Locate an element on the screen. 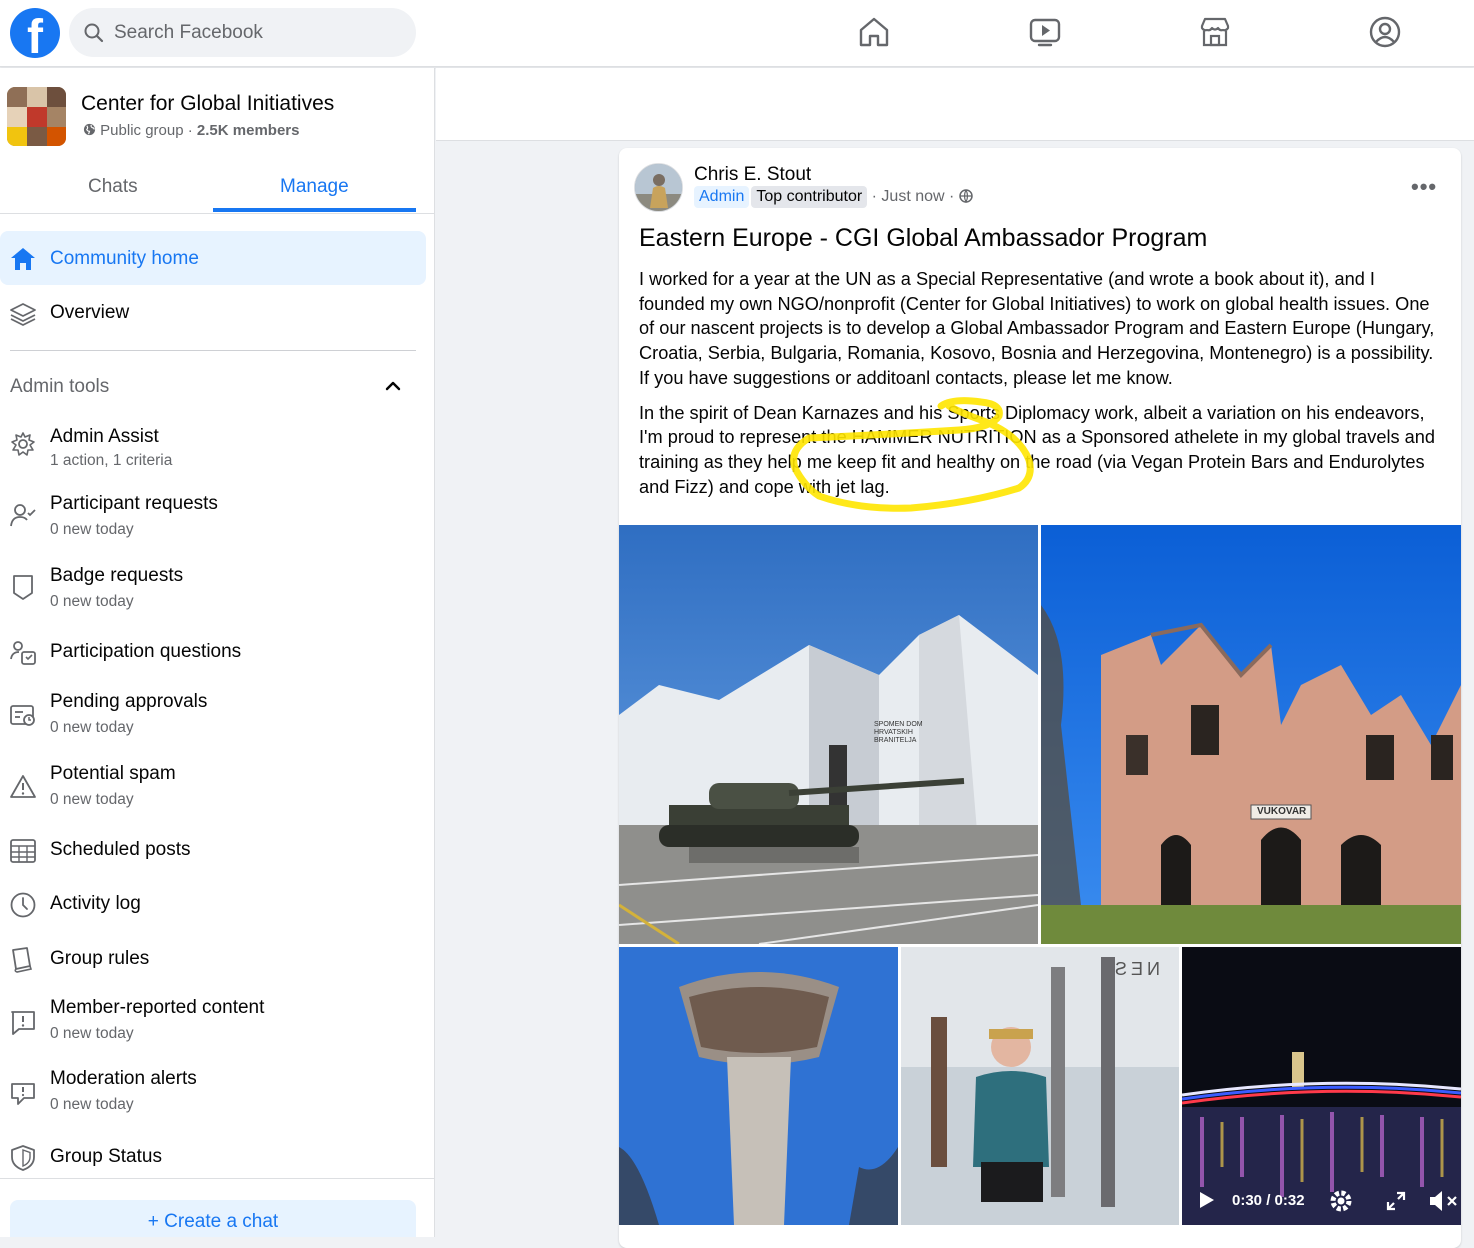 This screenshot has height=1248, width=1474. settings-gear-icon is located at coordinates (1341, 1201).